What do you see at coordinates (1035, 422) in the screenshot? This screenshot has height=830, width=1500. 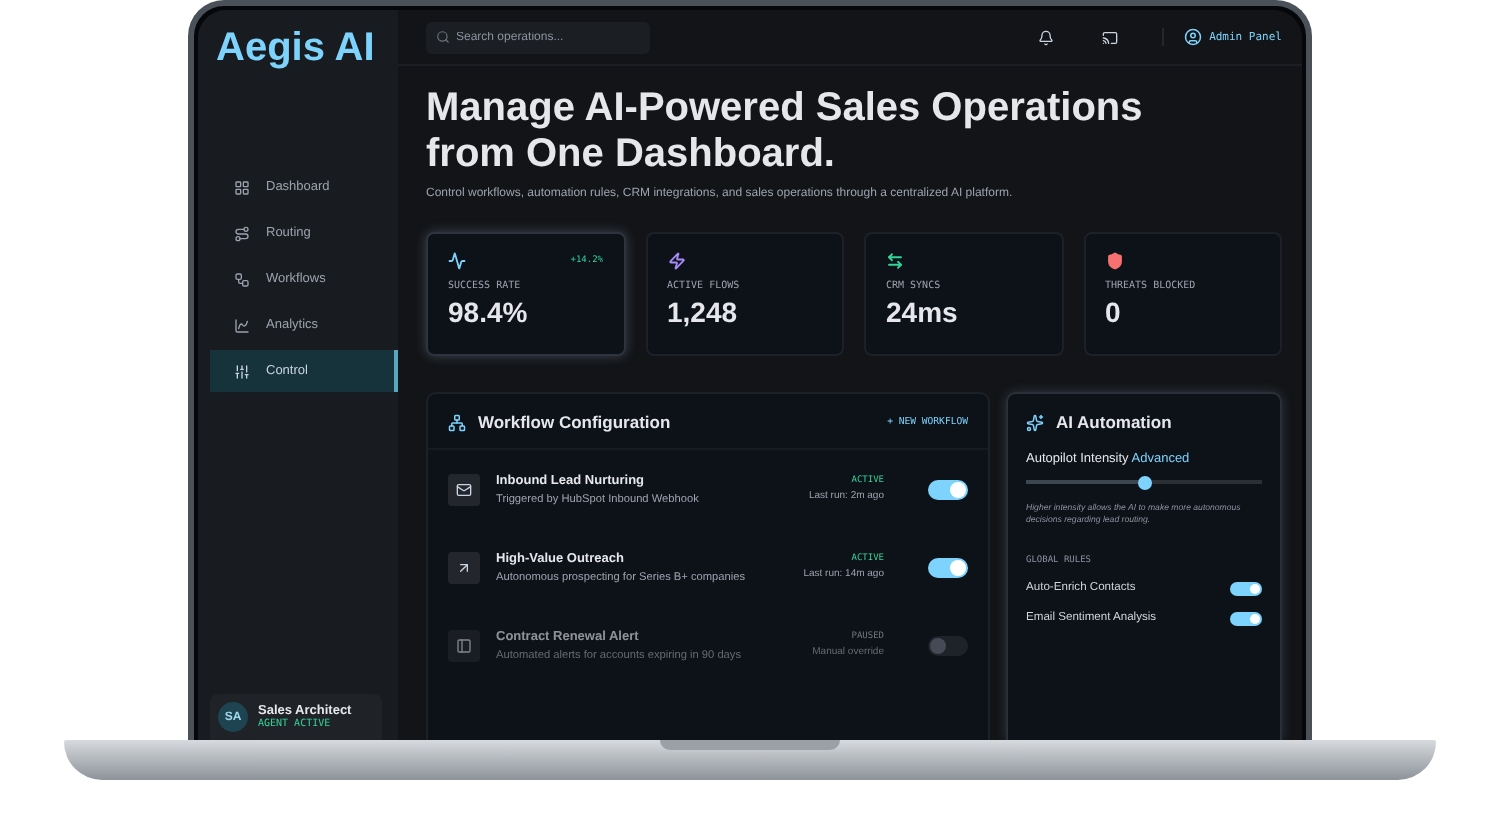 I see `sparkle-icon` at bounding box center [1035, 422].